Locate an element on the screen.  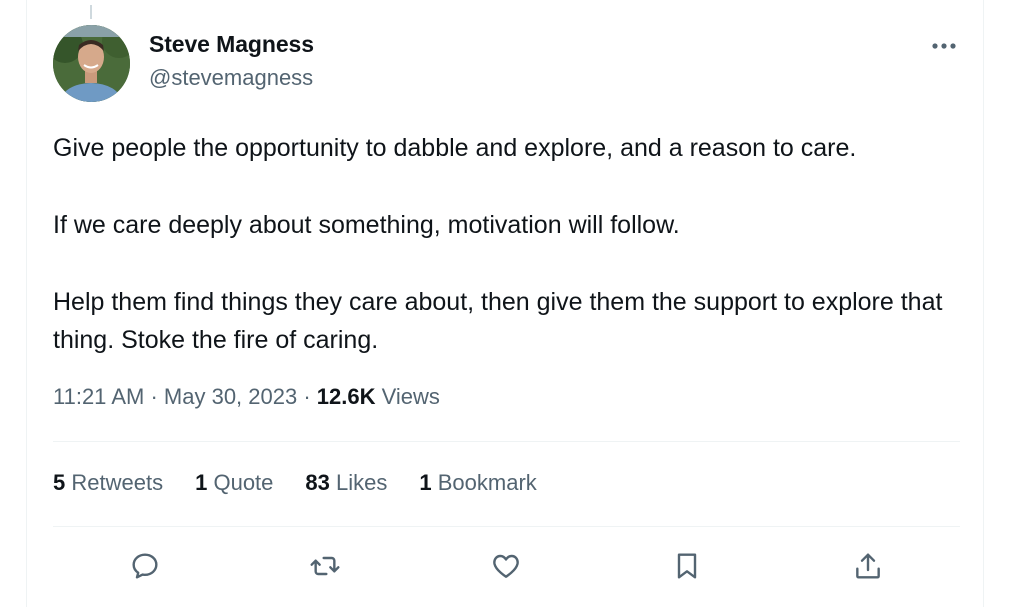
bookmark-button is located at coordinates (687, 566).